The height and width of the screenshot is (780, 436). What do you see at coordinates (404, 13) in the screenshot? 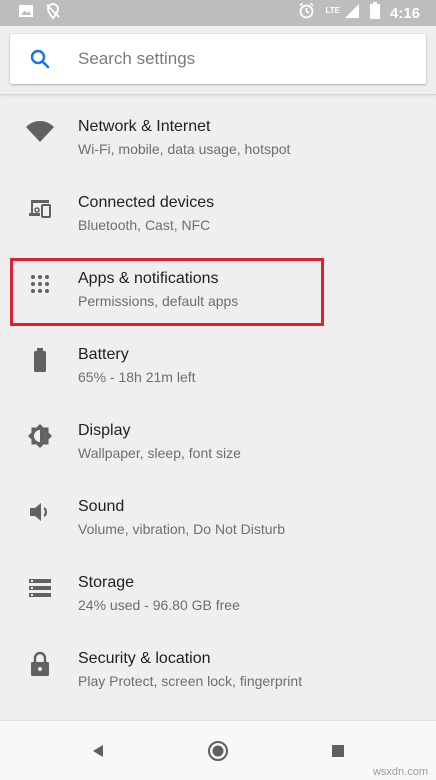
I see `status-time: 4:16` at bounding box center [404, 13].